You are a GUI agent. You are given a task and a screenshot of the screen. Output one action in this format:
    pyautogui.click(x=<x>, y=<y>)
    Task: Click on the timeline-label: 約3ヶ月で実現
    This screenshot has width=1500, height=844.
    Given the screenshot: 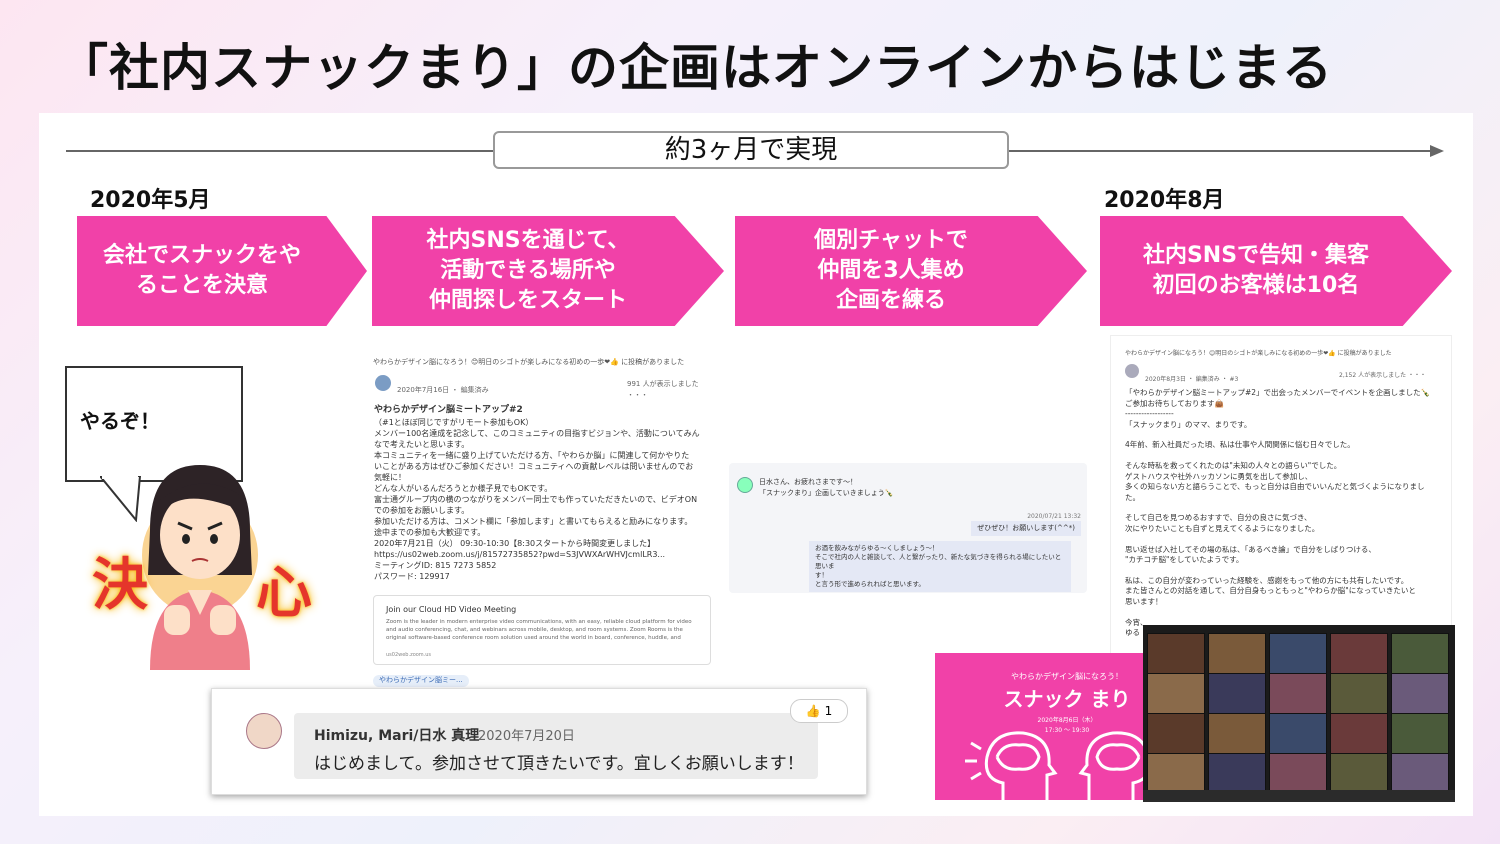 What is the action you would take?
    pyautogui.click(x=751, y=150)
    